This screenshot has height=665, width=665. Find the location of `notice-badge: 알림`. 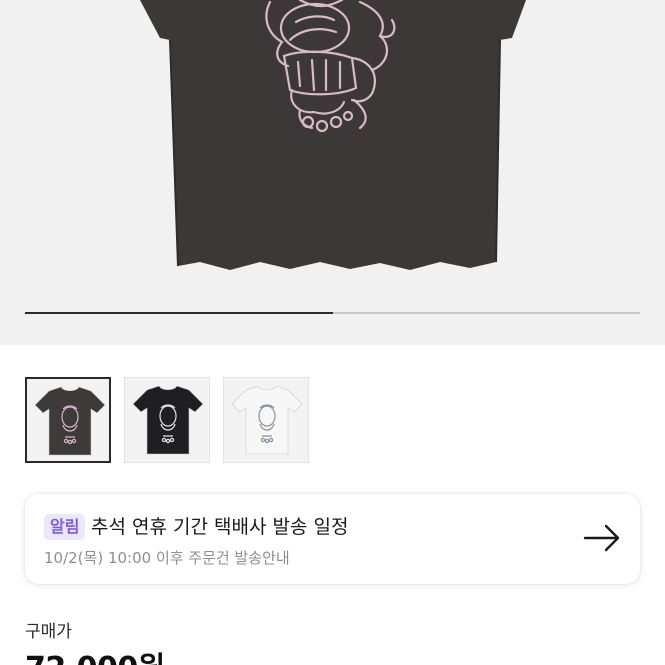

notice-badge: 알림 is located at coordinates (65, 527).